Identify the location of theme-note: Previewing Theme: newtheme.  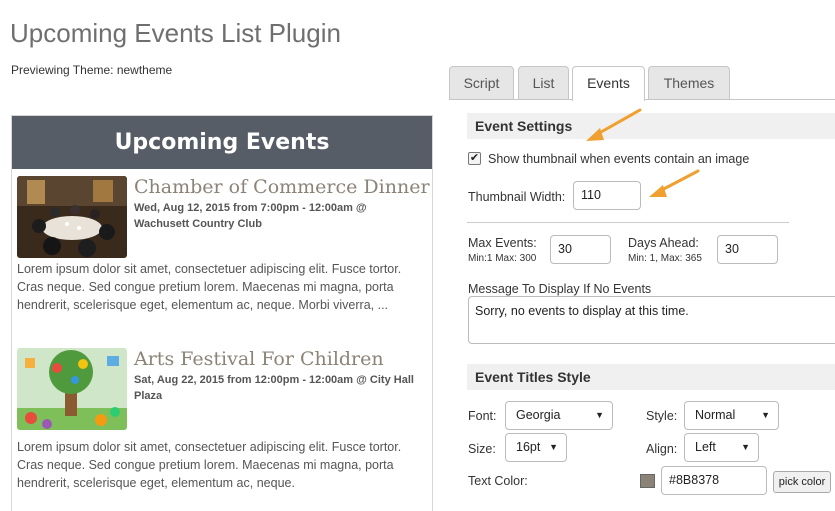
(92, 70).